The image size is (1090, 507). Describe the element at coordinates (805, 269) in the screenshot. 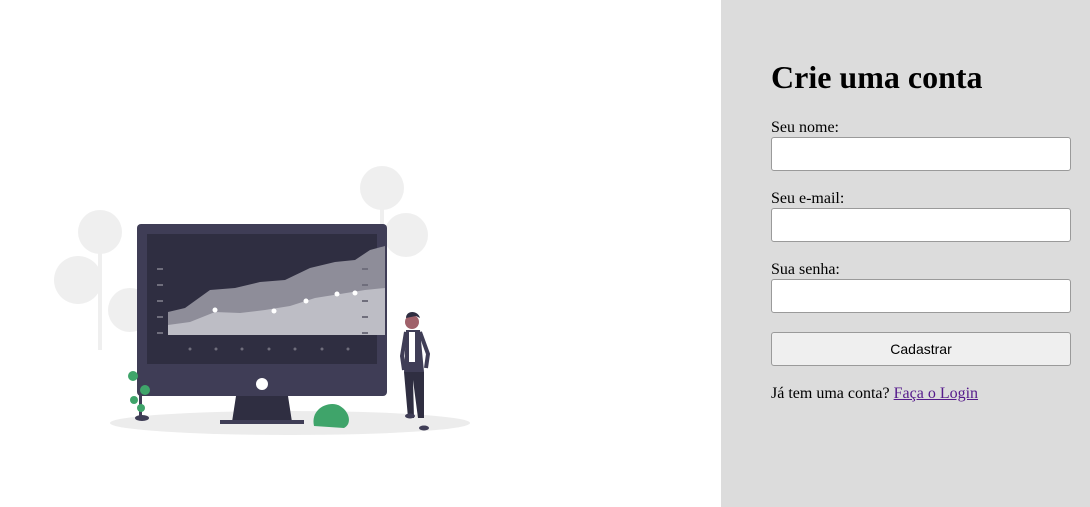

I see `password-label: Sua senha:` at that location.